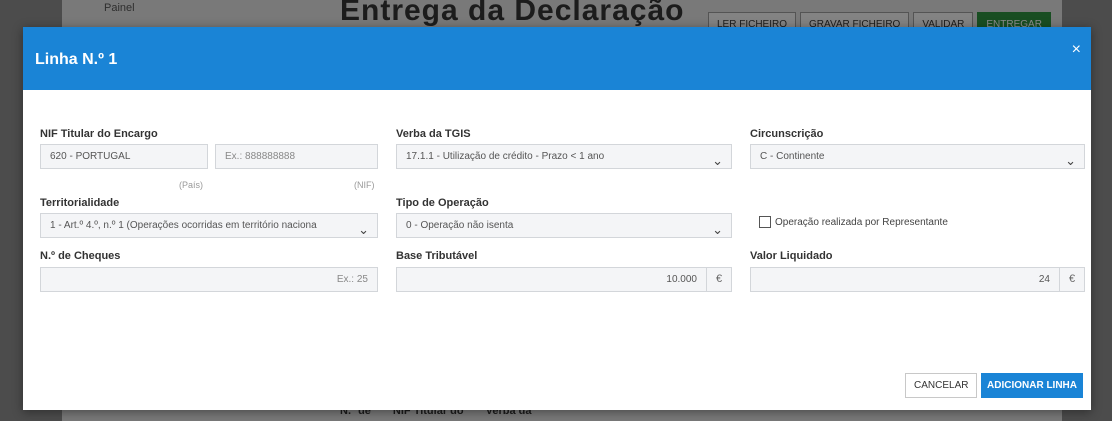 This screenshot has height=421, width=1112. What do you see at coordinates (296, 156) in the screenshot?
I see `nif-field: Ex.: 888888888` at bounding box center [296, 156].